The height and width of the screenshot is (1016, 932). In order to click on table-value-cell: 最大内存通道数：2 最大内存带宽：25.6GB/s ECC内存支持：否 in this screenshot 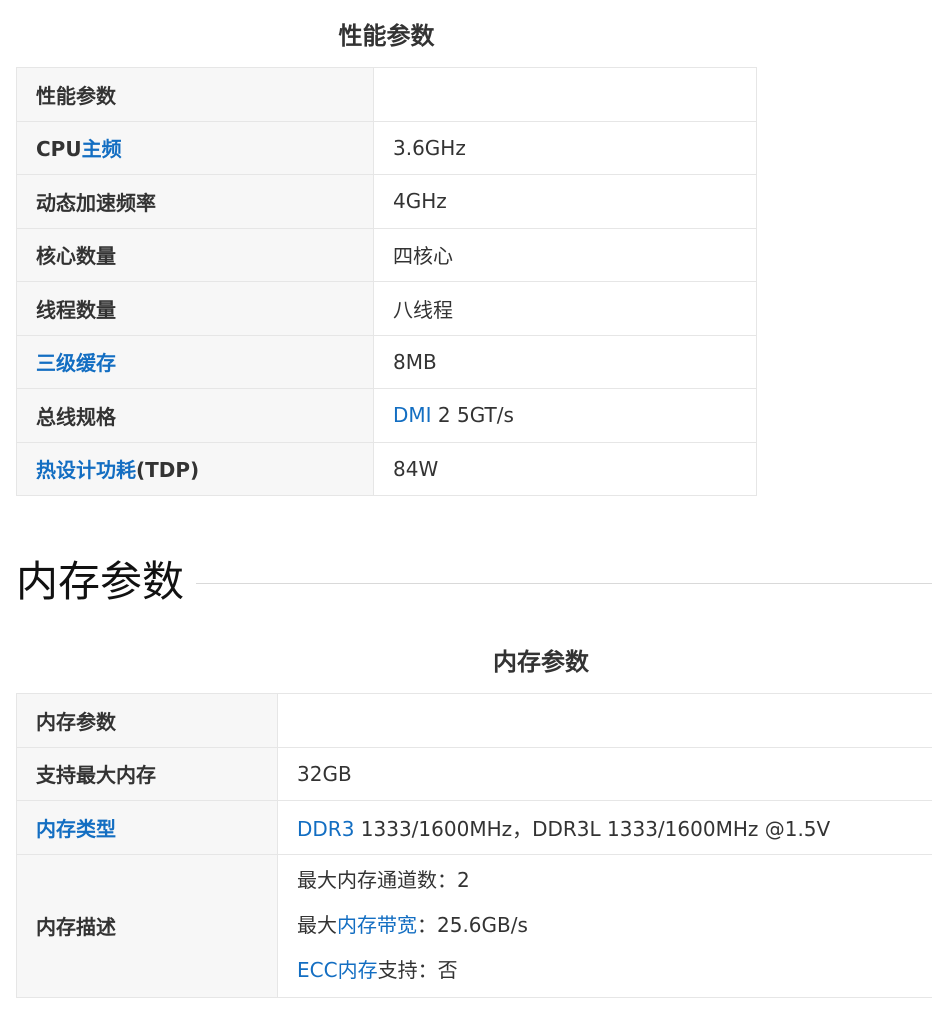, I will do `click(604, 925)`.